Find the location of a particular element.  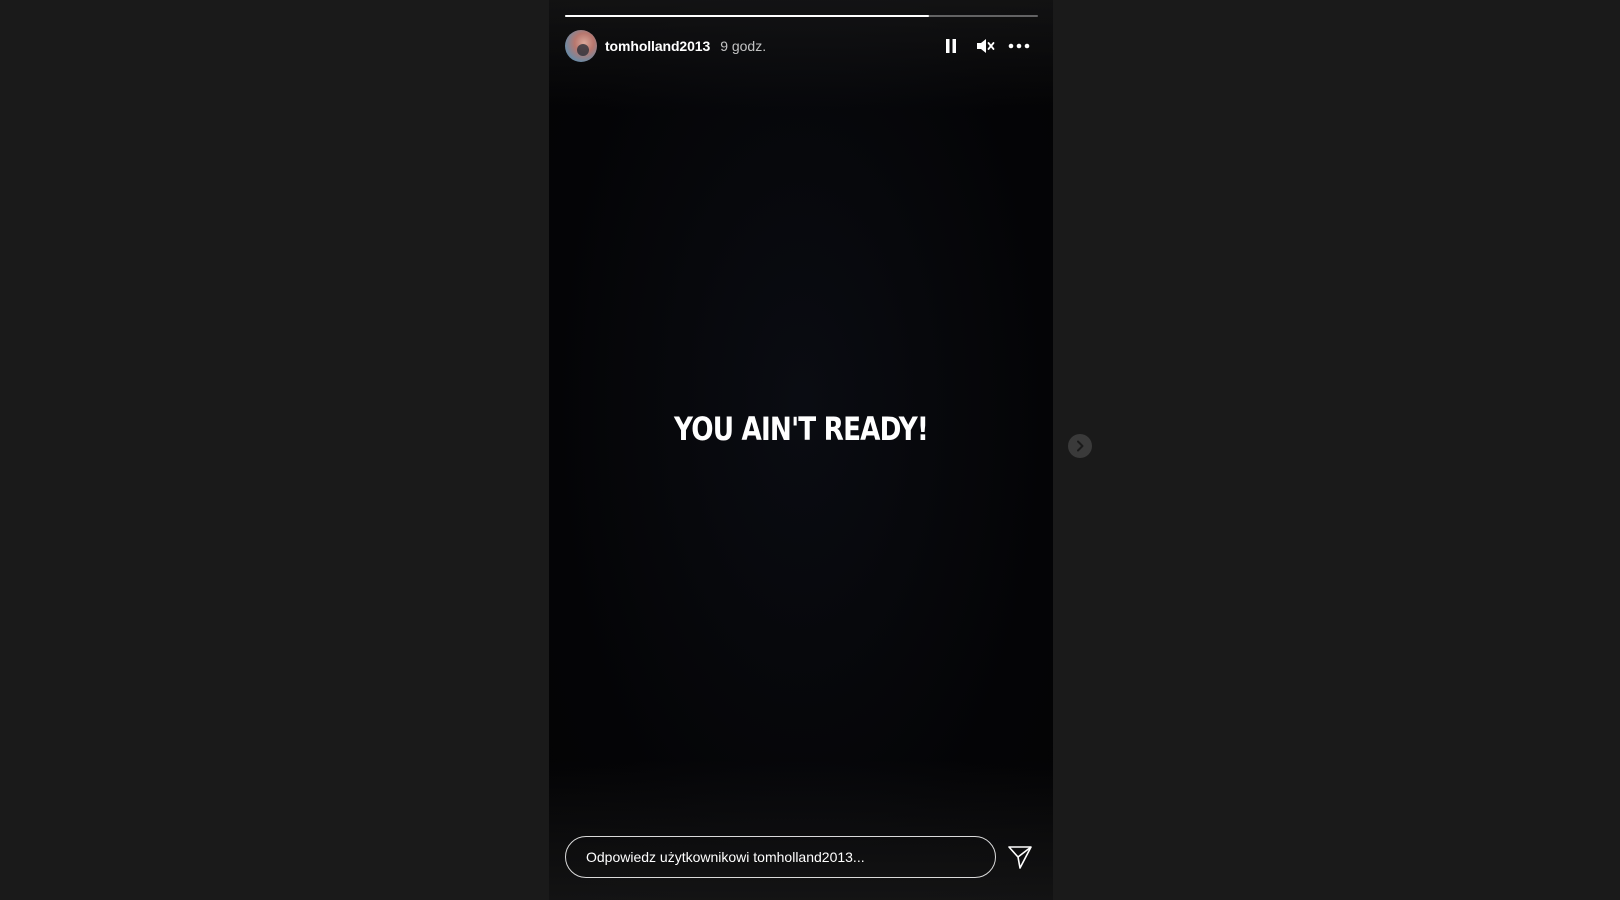

story-header: tomholland2013 9 godz. is located at coordinates (801, 46).